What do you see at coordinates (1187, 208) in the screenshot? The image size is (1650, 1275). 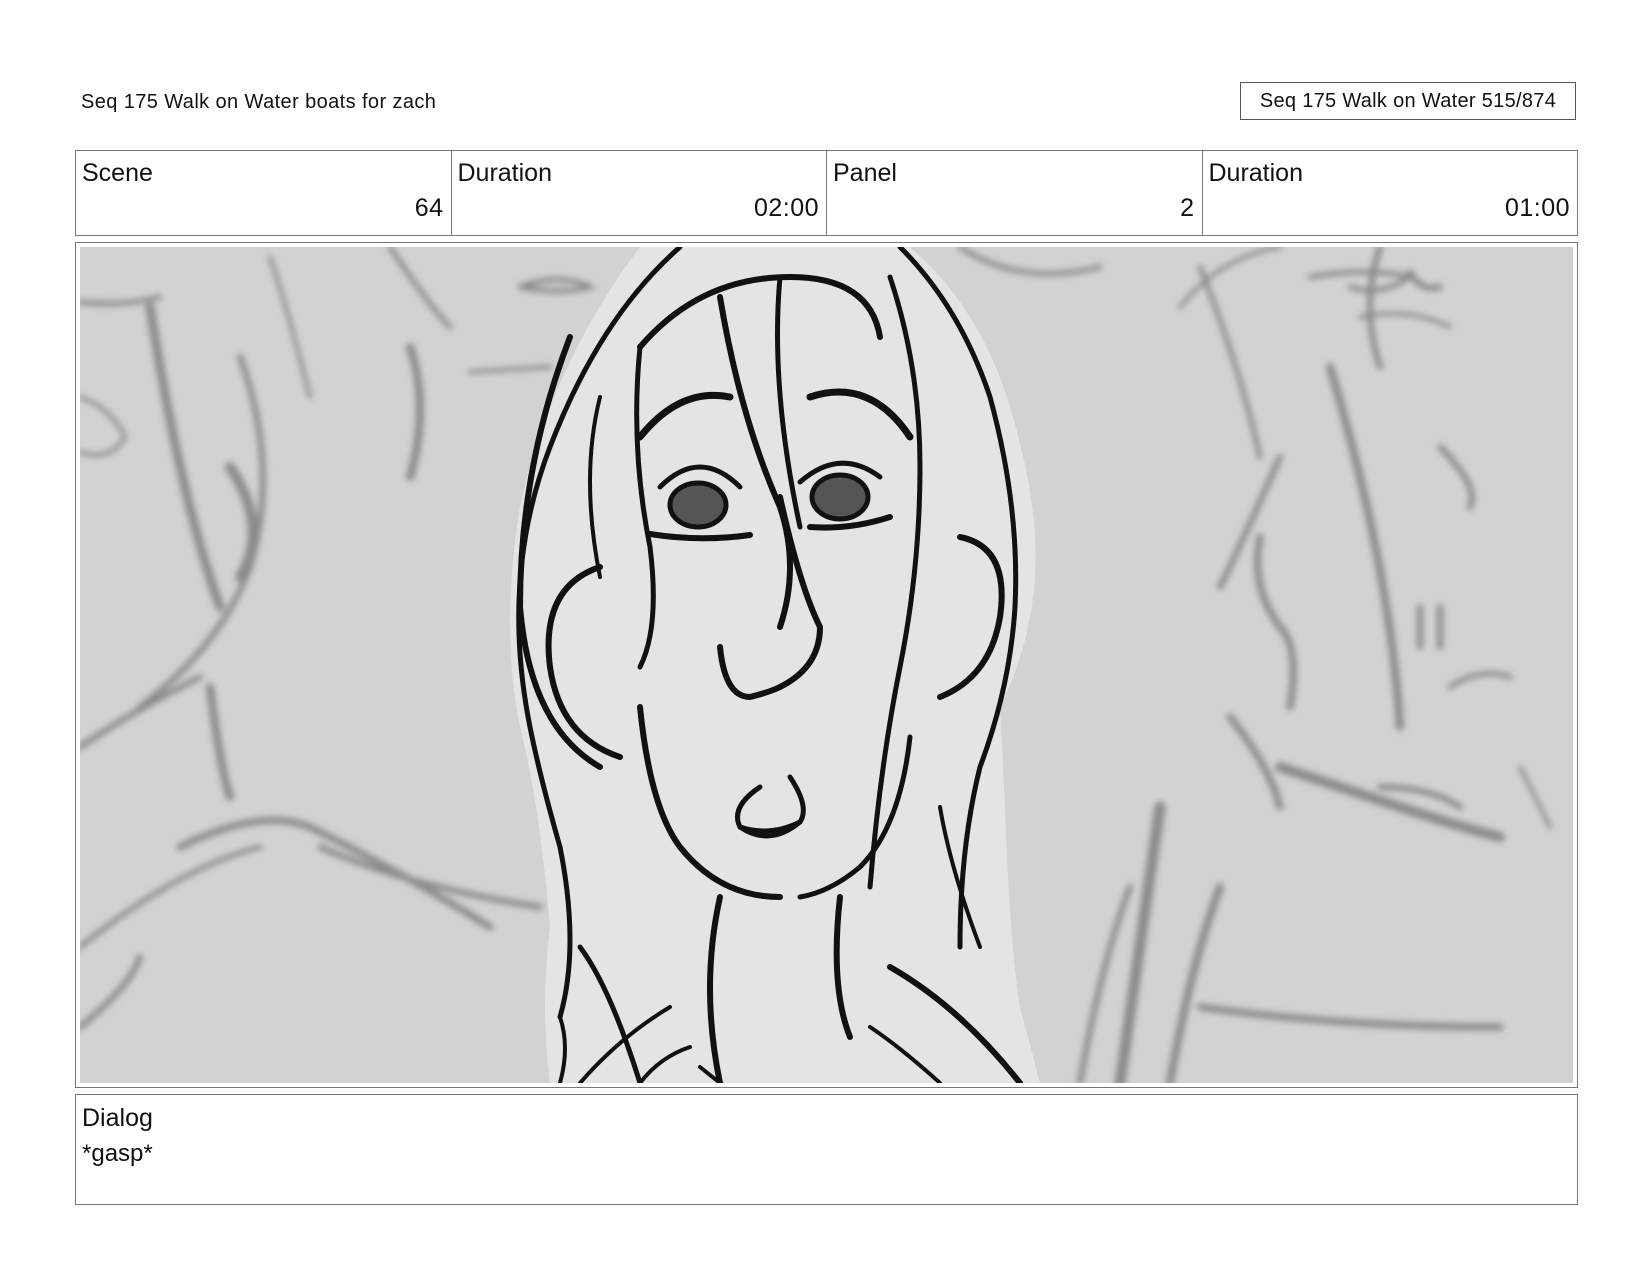 I see `panel-number: 2` at bounding box center [1187, 208].